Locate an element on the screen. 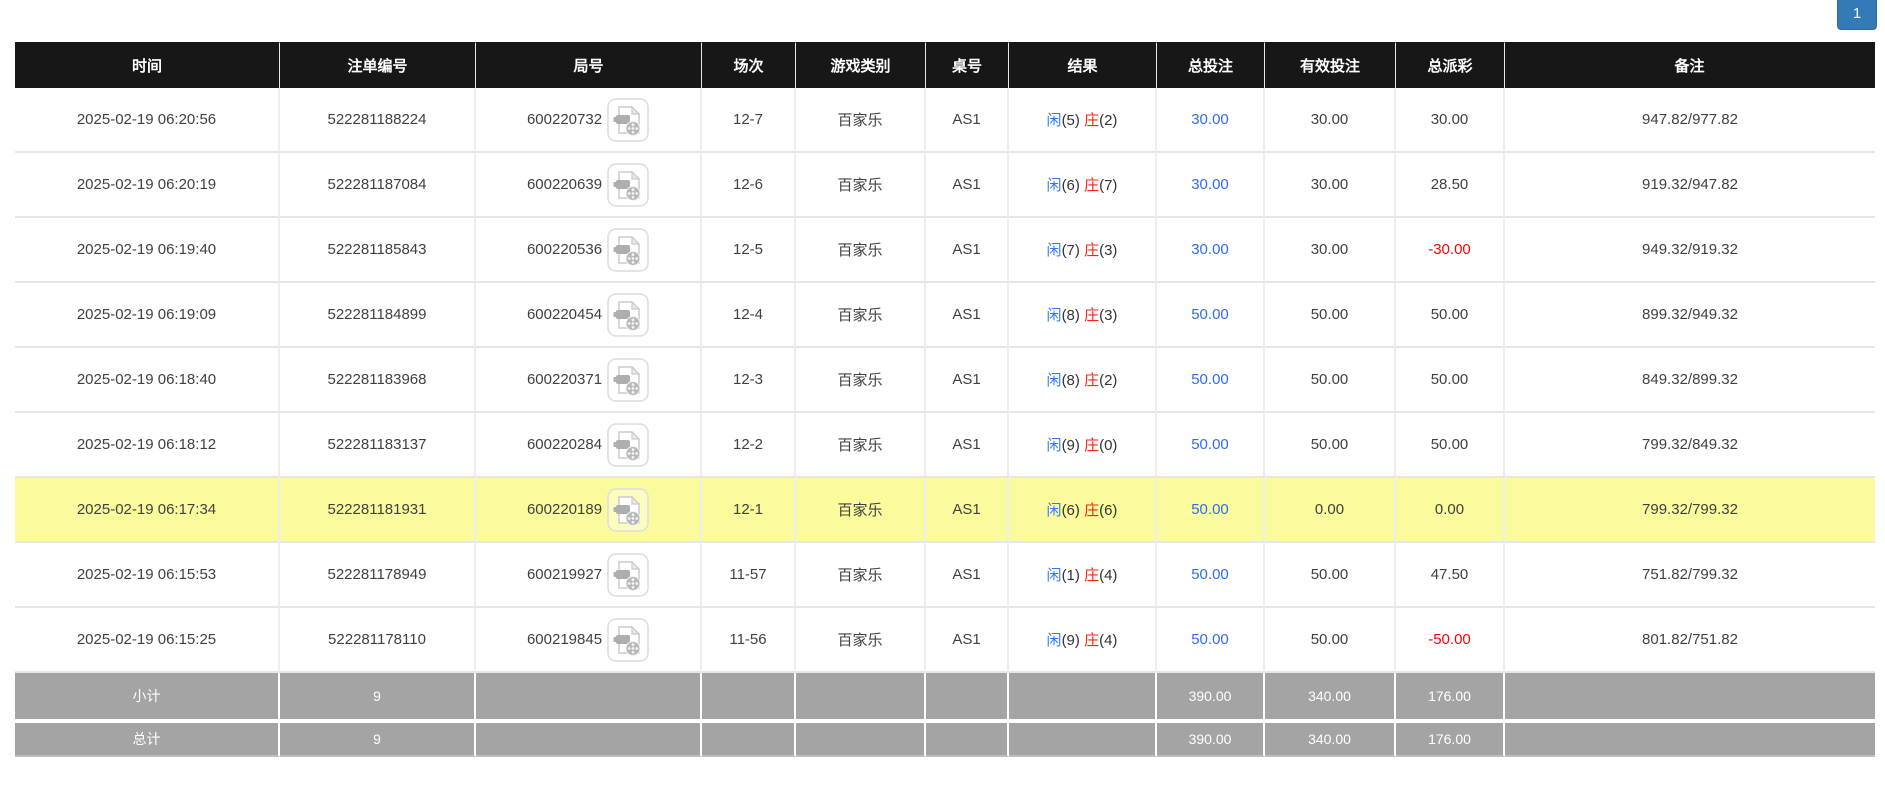 The image size is (1885, 805). col-valid-bet: 有效投注 is located at coordinates (1330, 65).